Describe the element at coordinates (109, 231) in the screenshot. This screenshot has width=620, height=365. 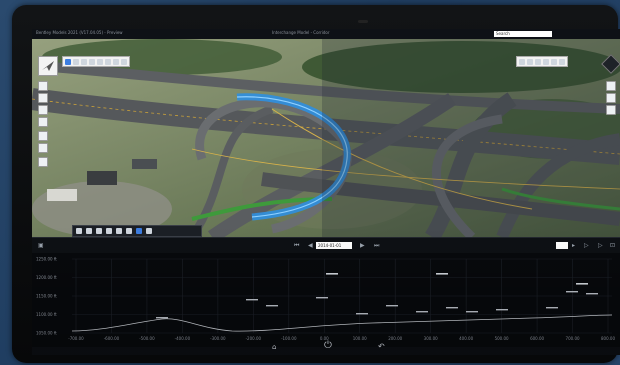
I see `documents-button` at that location.